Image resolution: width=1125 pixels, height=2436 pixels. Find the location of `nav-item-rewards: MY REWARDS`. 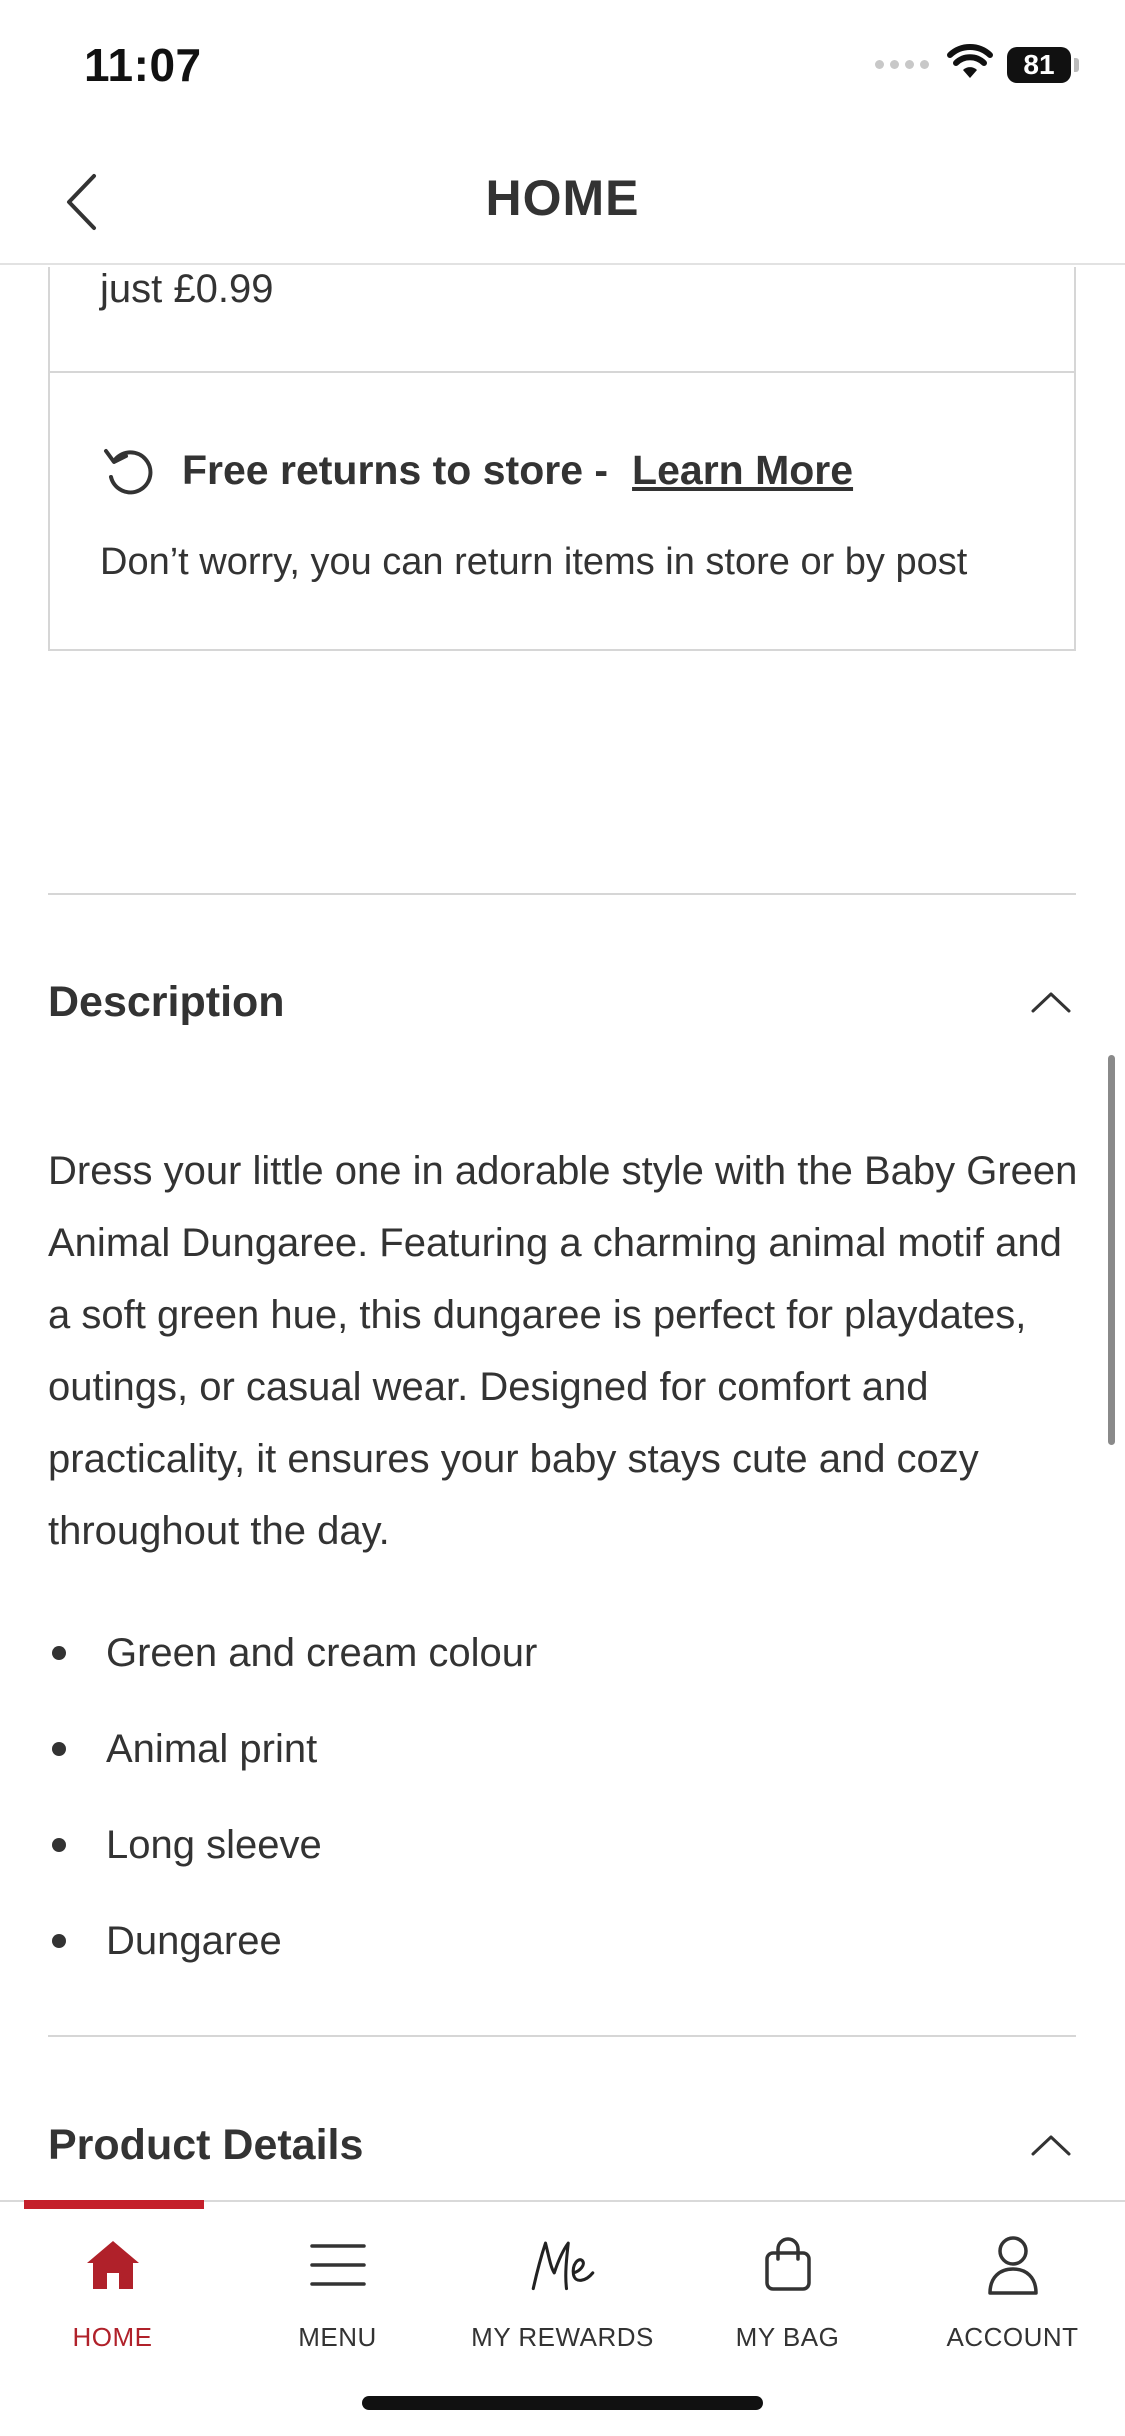

nav-item-rewards: MY REWARDS is located at coordinates (562, 2297).